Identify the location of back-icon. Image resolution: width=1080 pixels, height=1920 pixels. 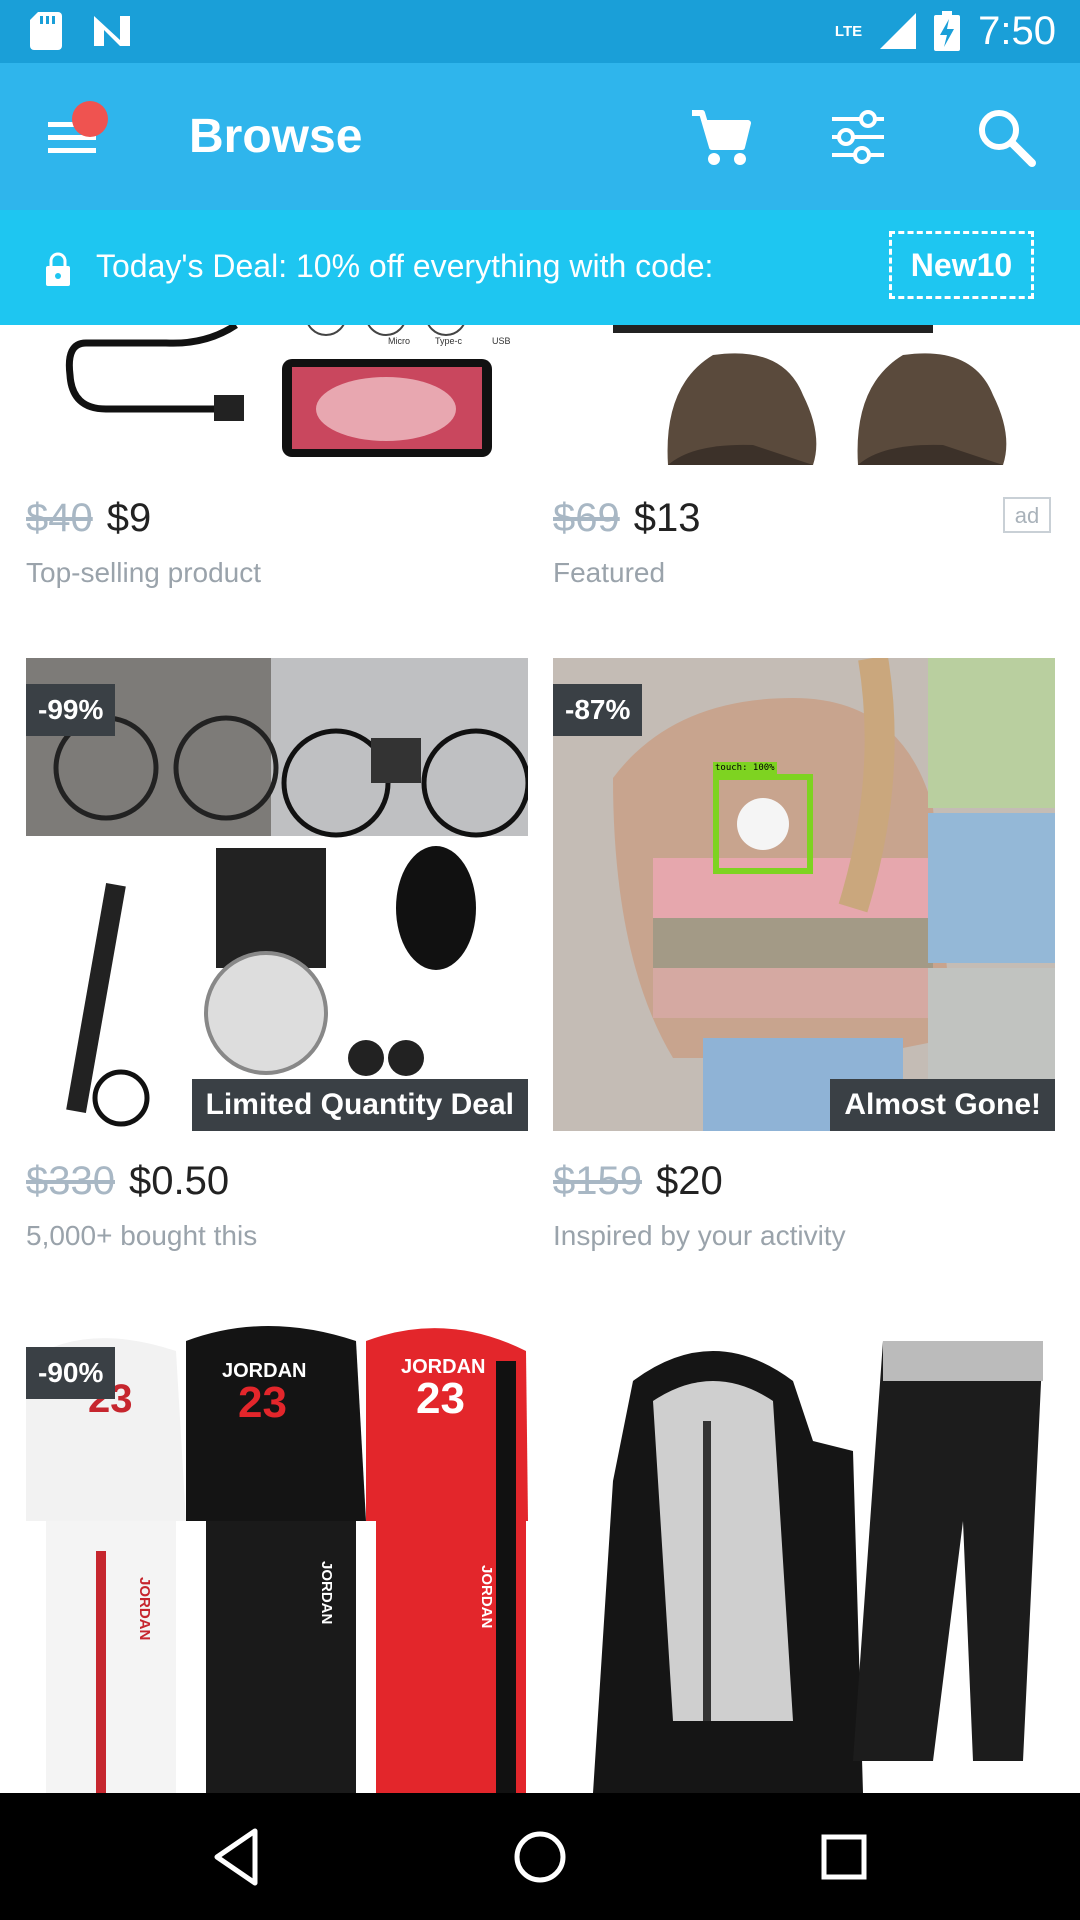
(237, 1857).